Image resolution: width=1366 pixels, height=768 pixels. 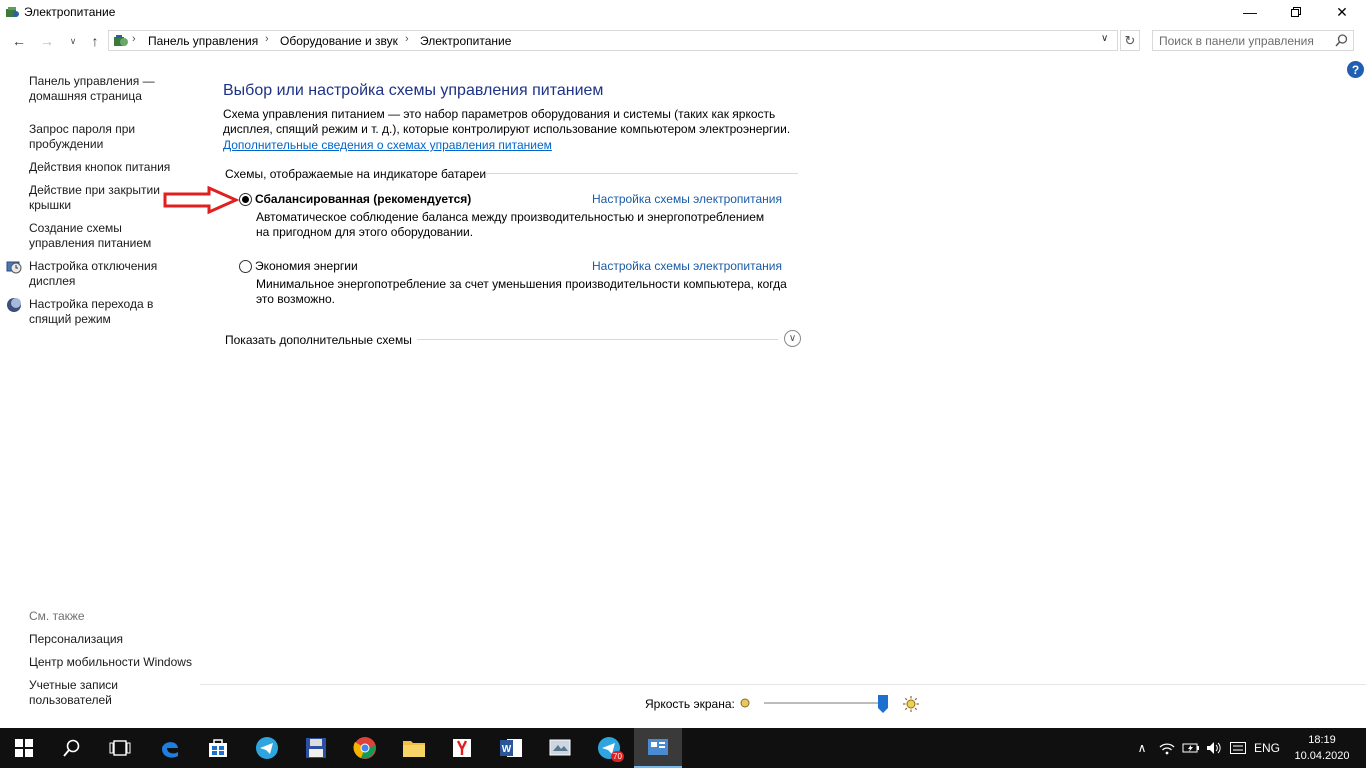 I want to click on search-input, so click(x=1244, y=40).